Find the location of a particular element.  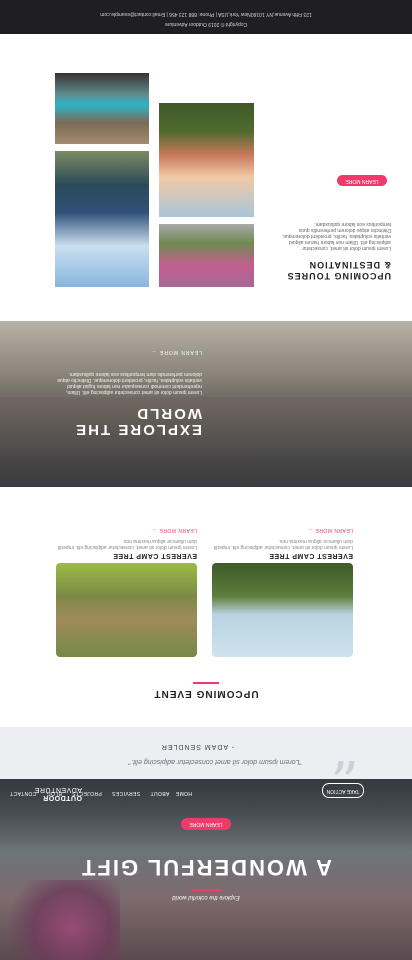

events-title: UPCOMING EVENT is located at coordinates (206, 693).